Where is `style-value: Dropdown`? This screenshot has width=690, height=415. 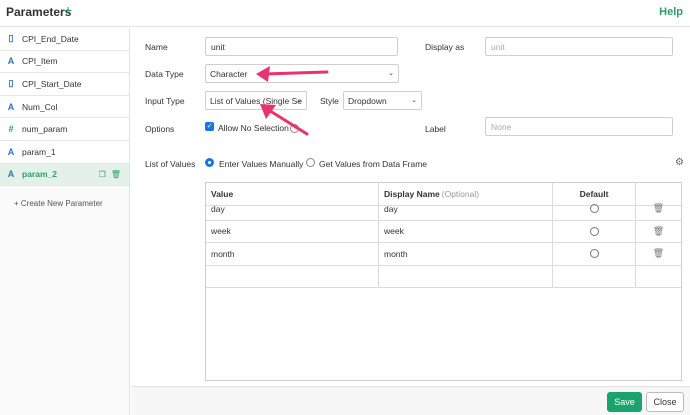 style-value: Dropdown is located at coordinates (367, 100).